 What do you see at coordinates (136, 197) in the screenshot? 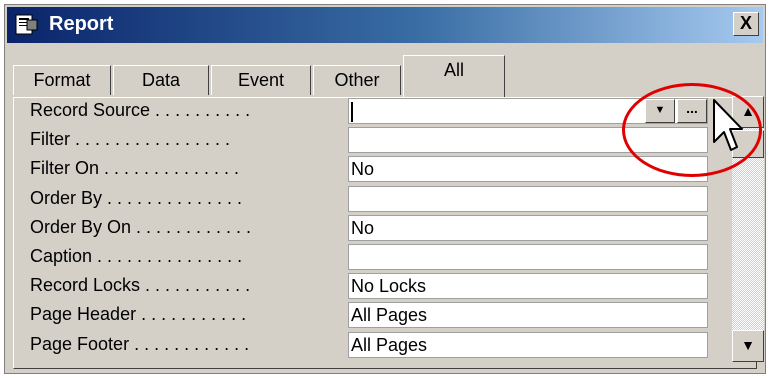
I see `property-label: Order By . . . . . . . . . . . . . .` at bounding box center [136, 197].